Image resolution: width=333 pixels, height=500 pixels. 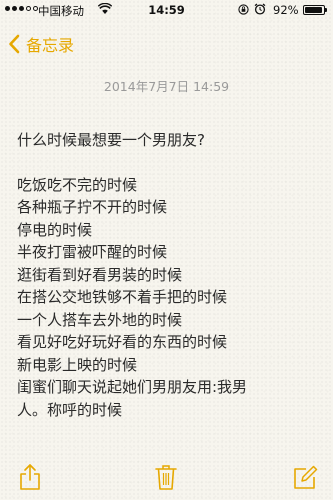 What do you see at coordinates (70, 409) in the screenshot?
I see `note-line: 人。称呼的时候` at bounding box center [70, 409].